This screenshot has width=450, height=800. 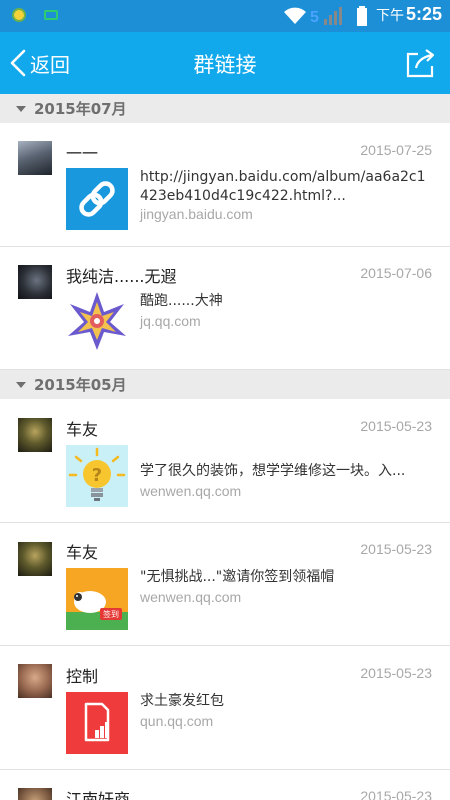 I want to click on title-bar: 返回 群链接, so click(x=225, y=63).